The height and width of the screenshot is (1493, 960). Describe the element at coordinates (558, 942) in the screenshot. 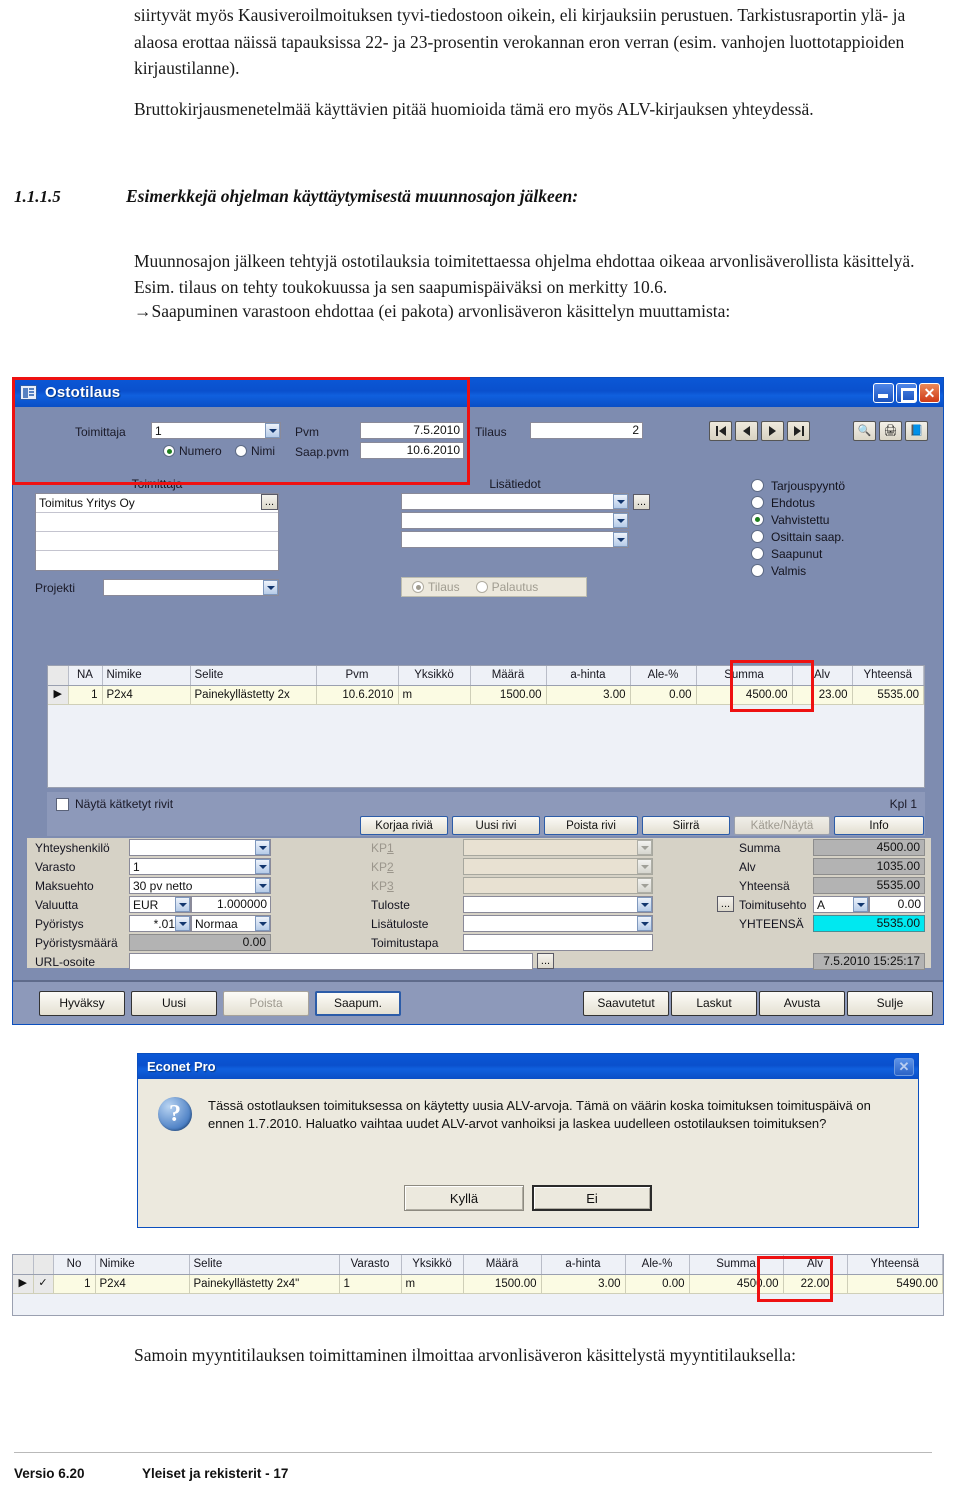

I see `toimitustapa-input` at that location.